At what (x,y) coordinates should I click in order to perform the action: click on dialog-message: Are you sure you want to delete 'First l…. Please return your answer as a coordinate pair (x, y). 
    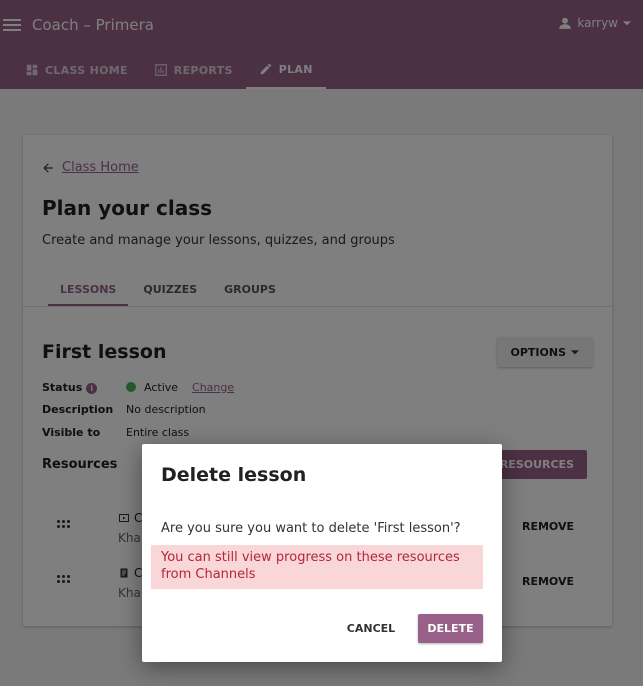
    Looking at the image, I should click on (311, 528).